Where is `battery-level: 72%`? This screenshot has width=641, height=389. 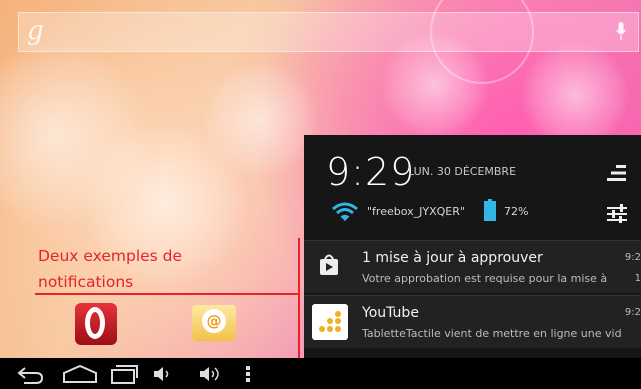
battery-level: 72% is located at coordinates (516, 211).